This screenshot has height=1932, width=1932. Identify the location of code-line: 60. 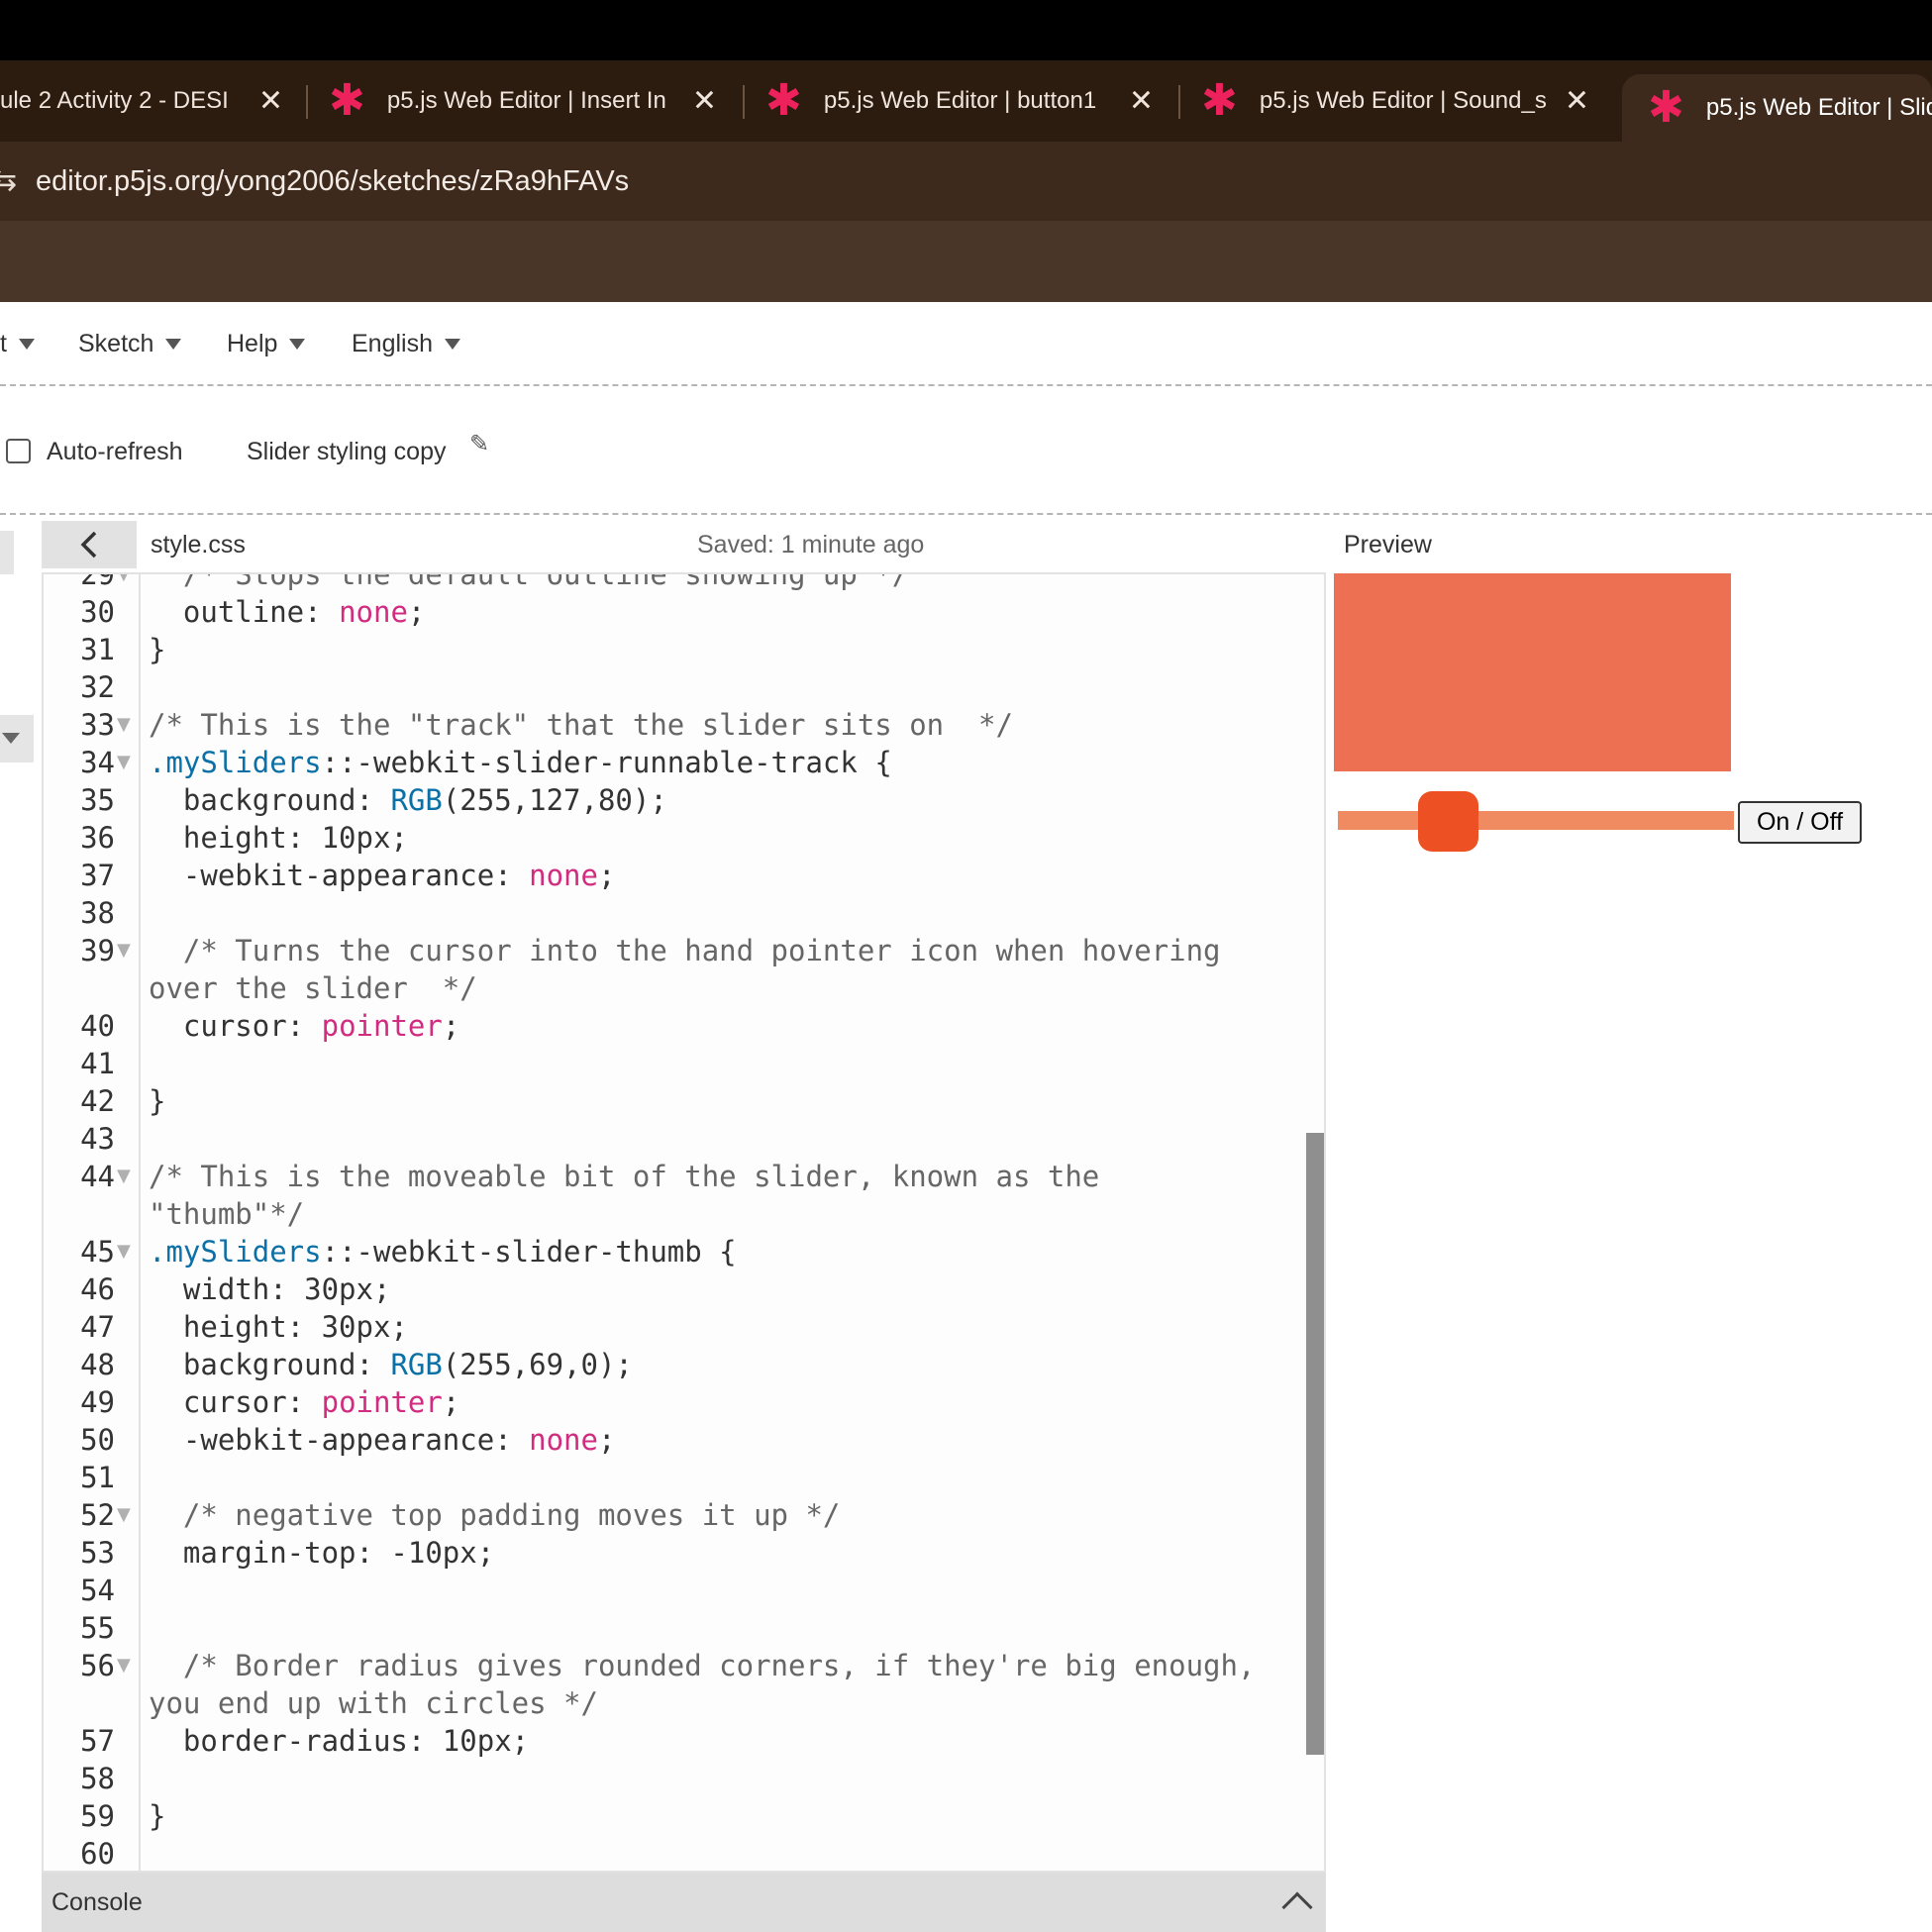
(662, 1853).